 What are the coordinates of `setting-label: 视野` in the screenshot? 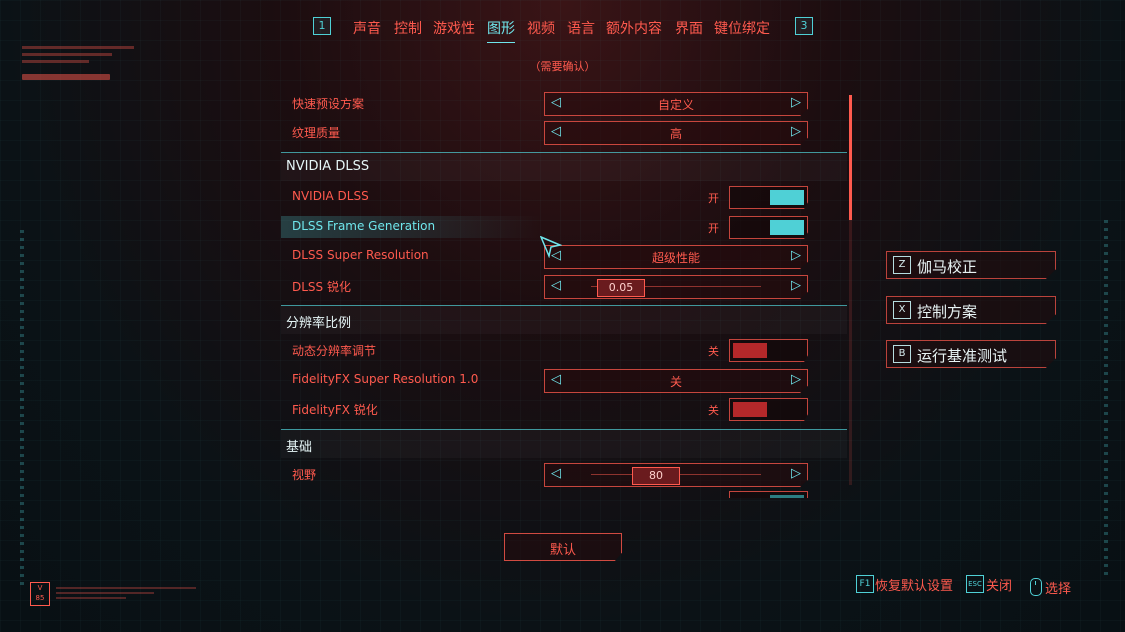 It's located at (304, 475).